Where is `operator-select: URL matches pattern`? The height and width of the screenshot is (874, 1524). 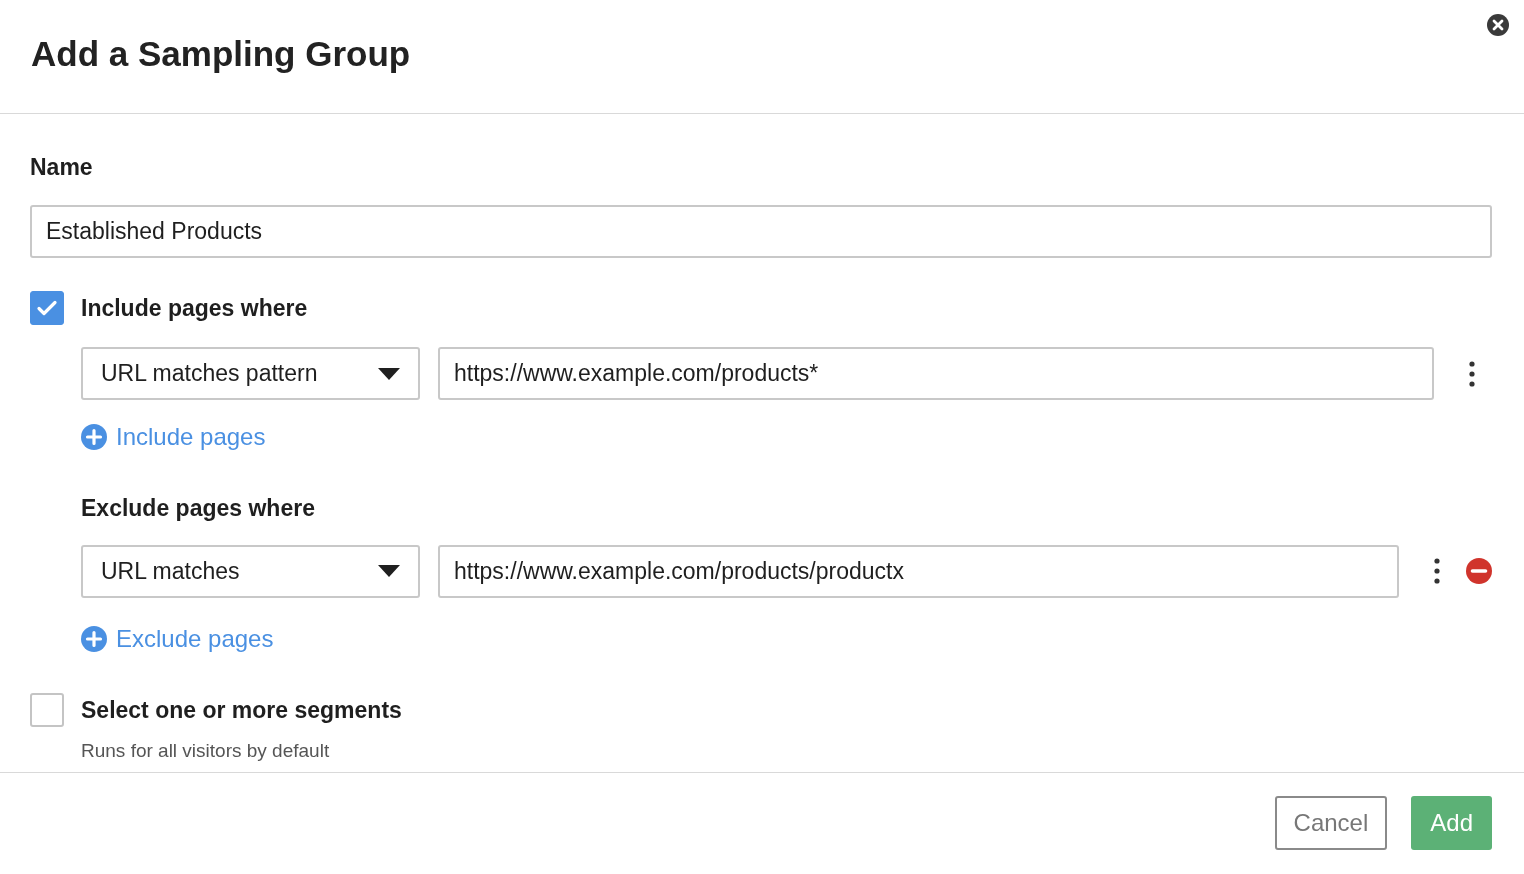 operator-select: URL matches pattern is located at coordinates (250, 373).